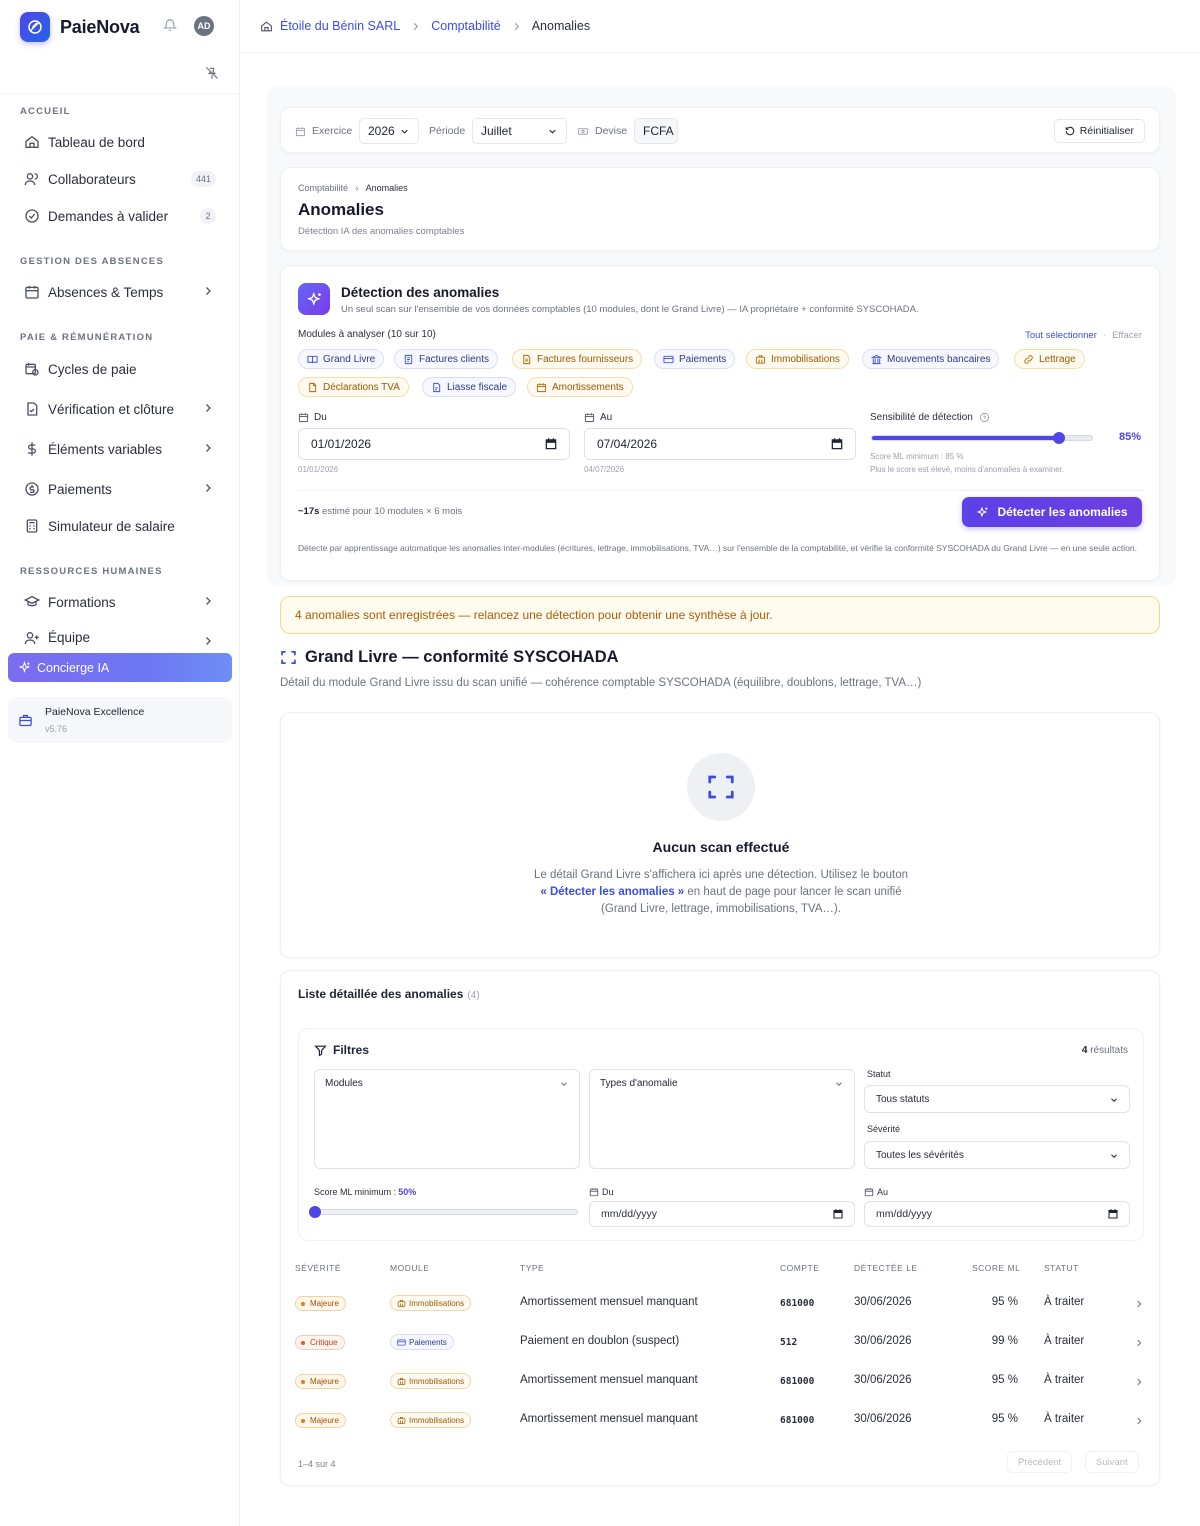 The width and height of the screenshot is (1200, 1526). Describe the element at coordinates (120, 449) in the screenshot. I see `sidebar-item-elements-variables: Éléments variables` at that location.